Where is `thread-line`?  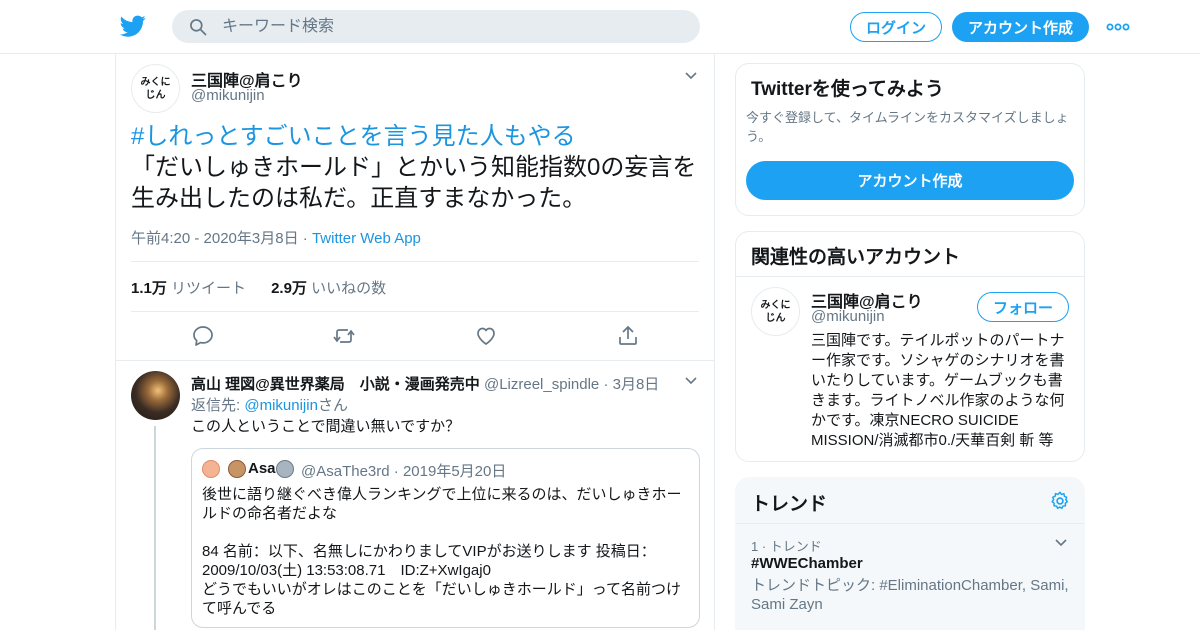 thread-line is located at coordinates (155, 528).